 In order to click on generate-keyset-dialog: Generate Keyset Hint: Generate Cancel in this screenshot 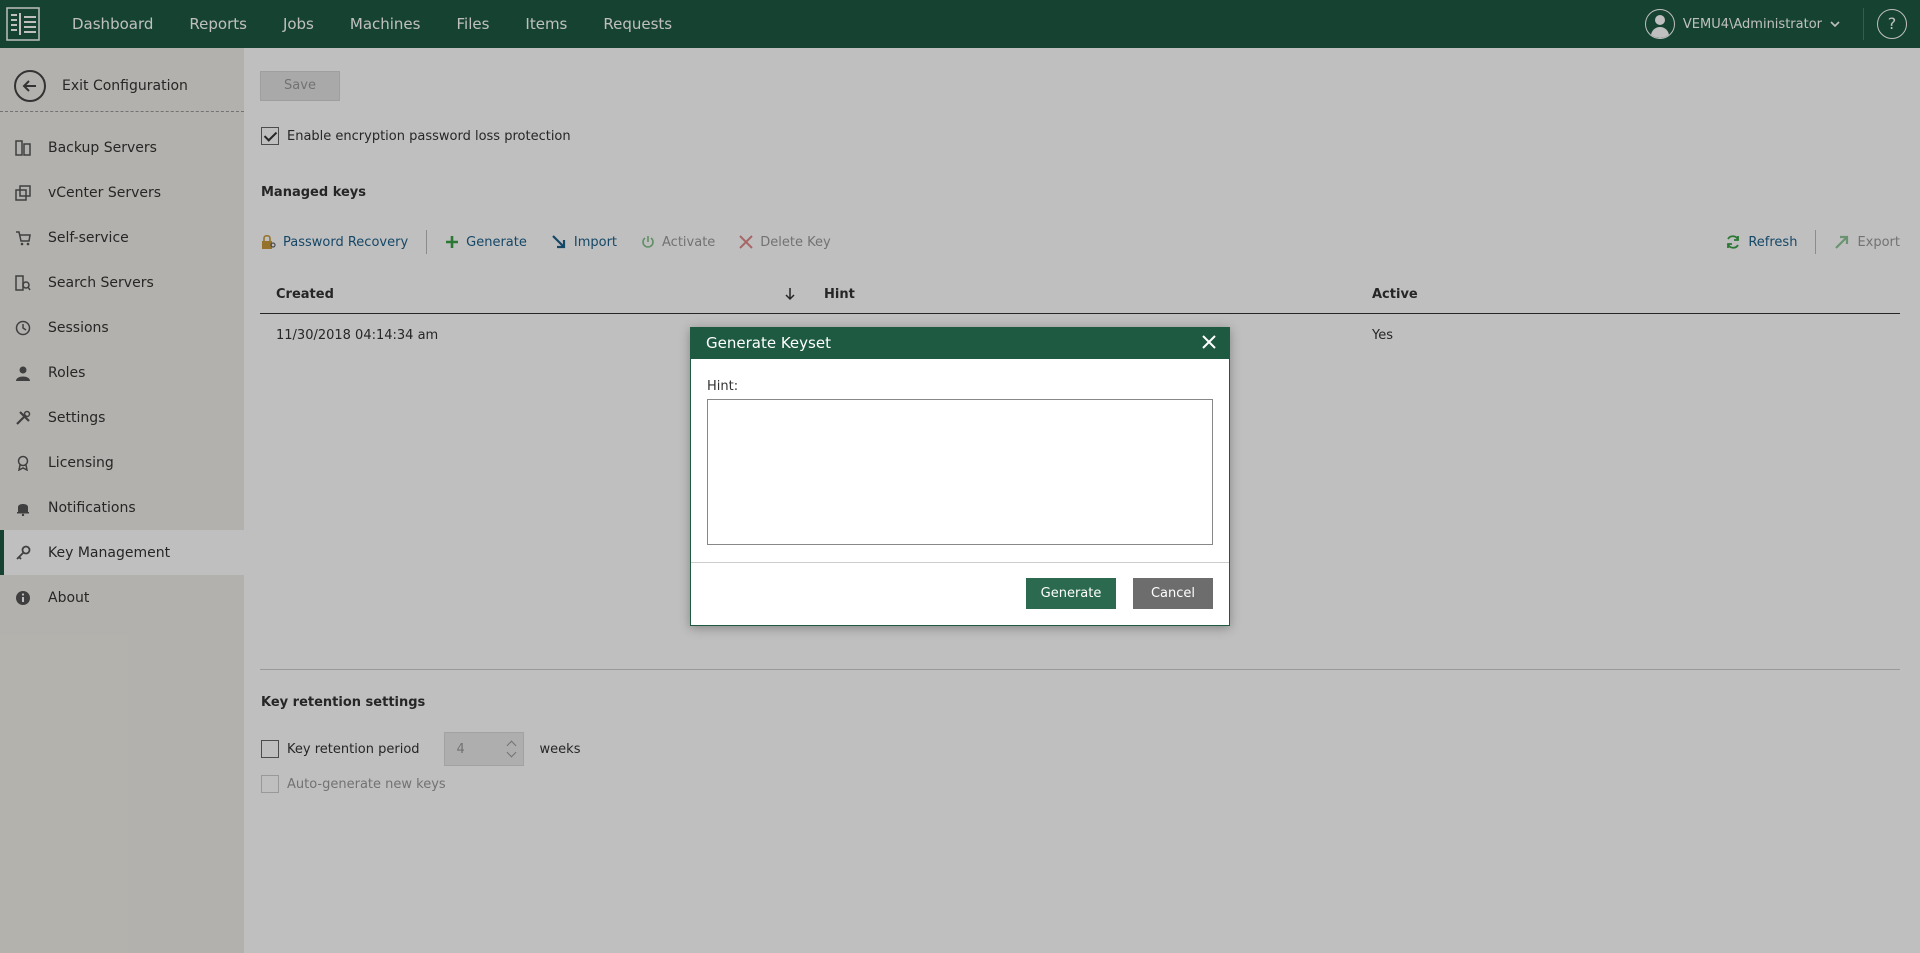, I will do `click(960, 476)`.